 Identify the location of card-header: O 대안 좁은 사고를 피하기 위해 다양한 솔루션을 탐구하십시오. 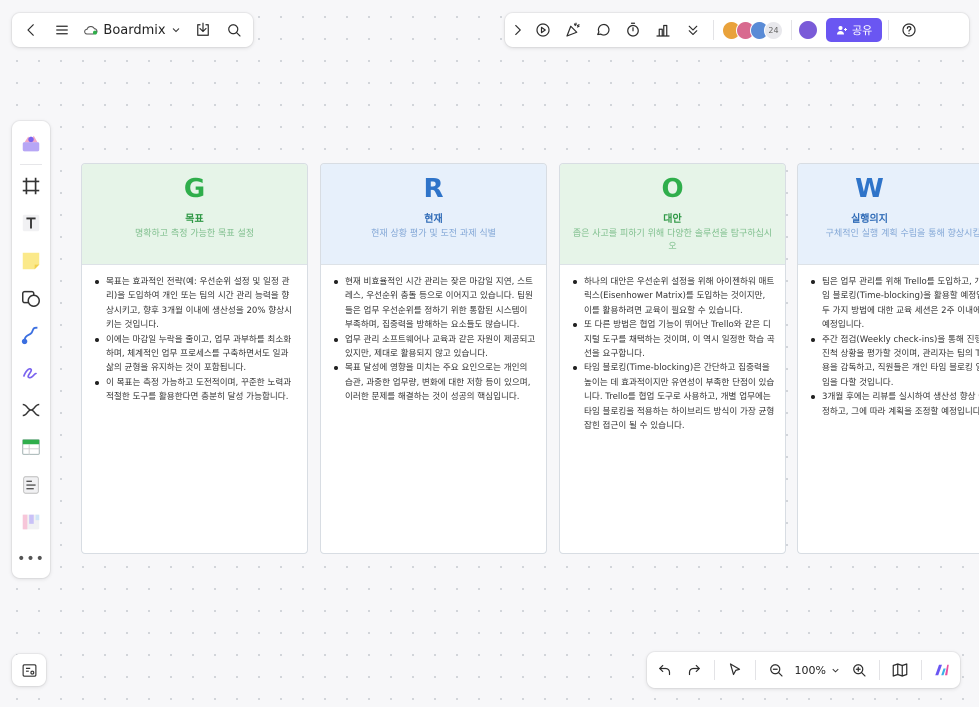
(672, 214).